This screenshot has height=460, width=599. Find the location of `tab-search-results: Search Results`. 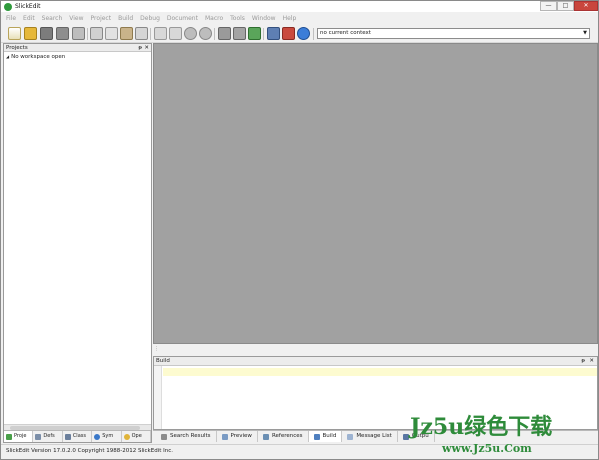

tab-search-results: Search Results is located at coordinates (186, 436).